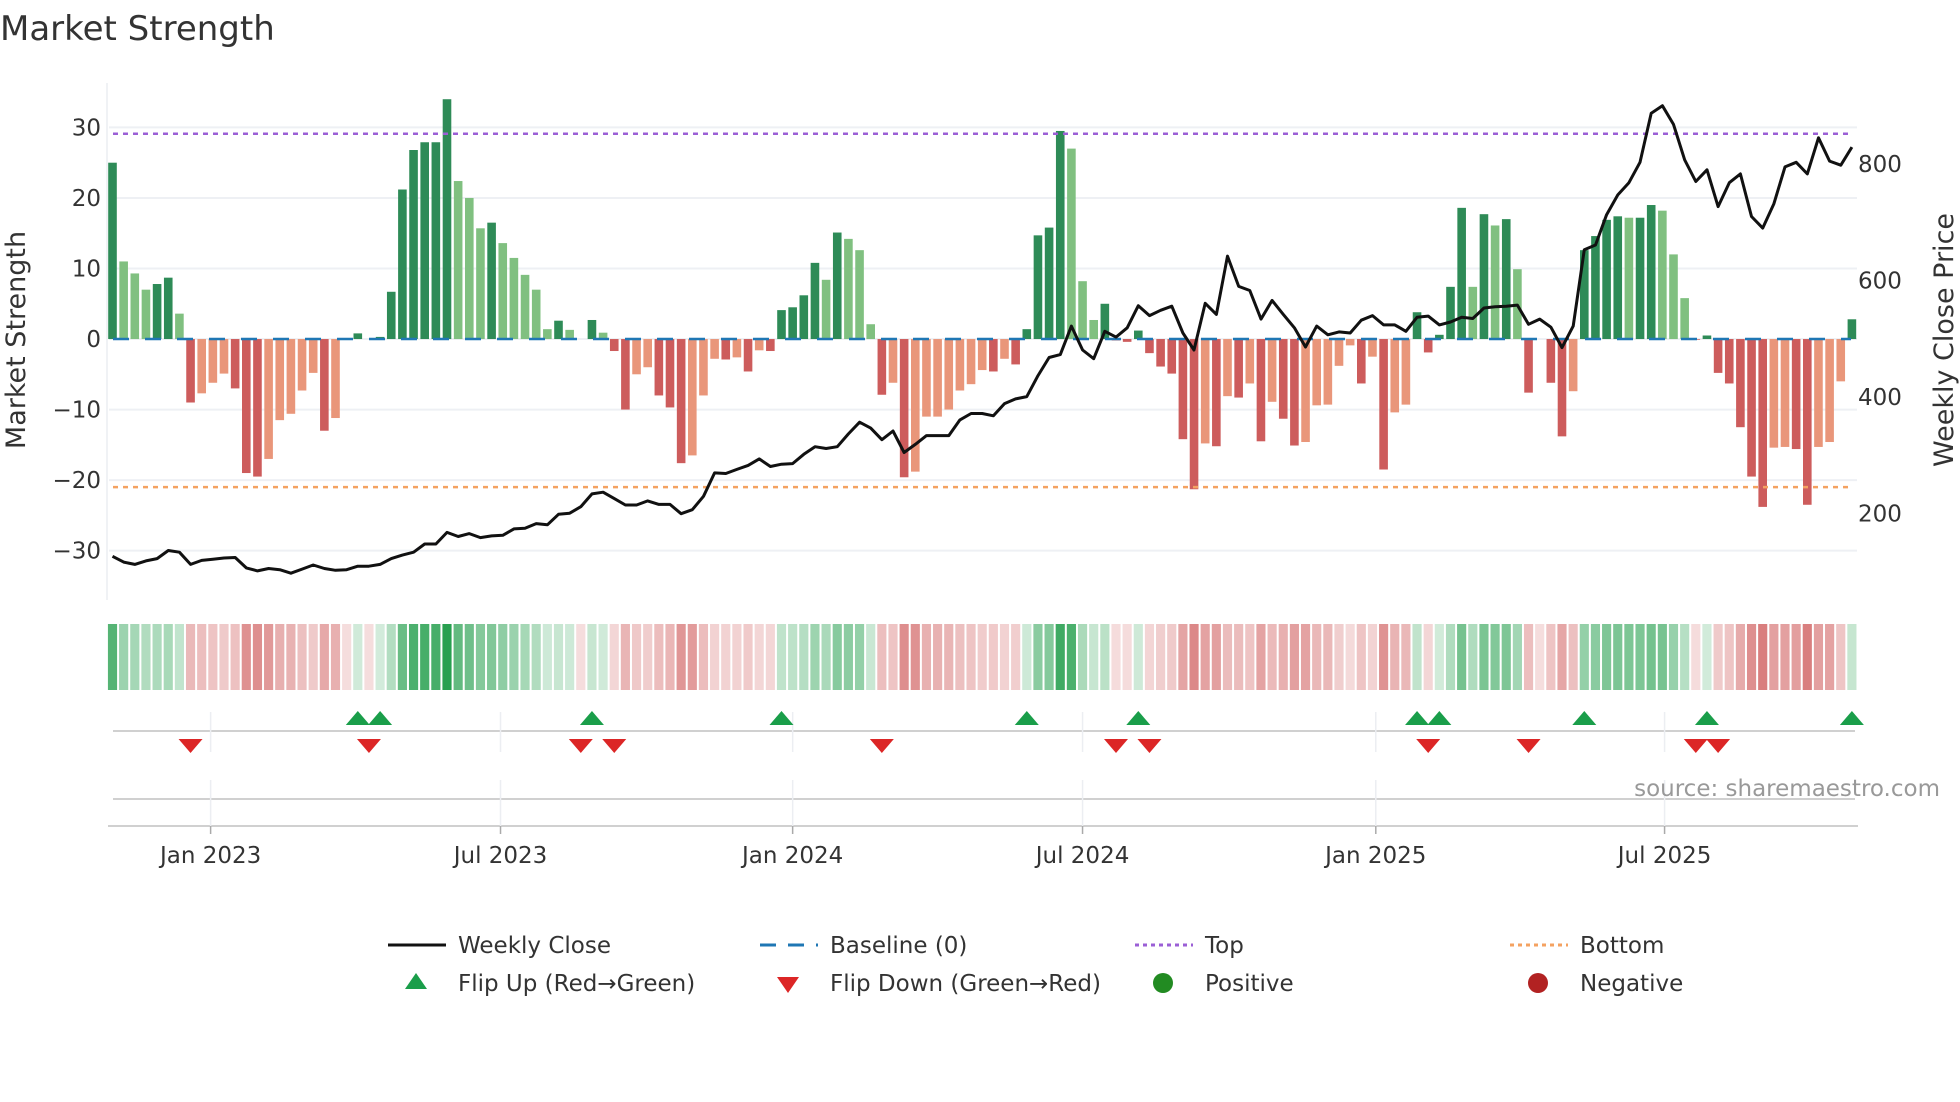 The image size is (1960, 1102). Describe the element at coordinates (1223, 984) in the screenshot. I see `legend-item: Positive` at that location.